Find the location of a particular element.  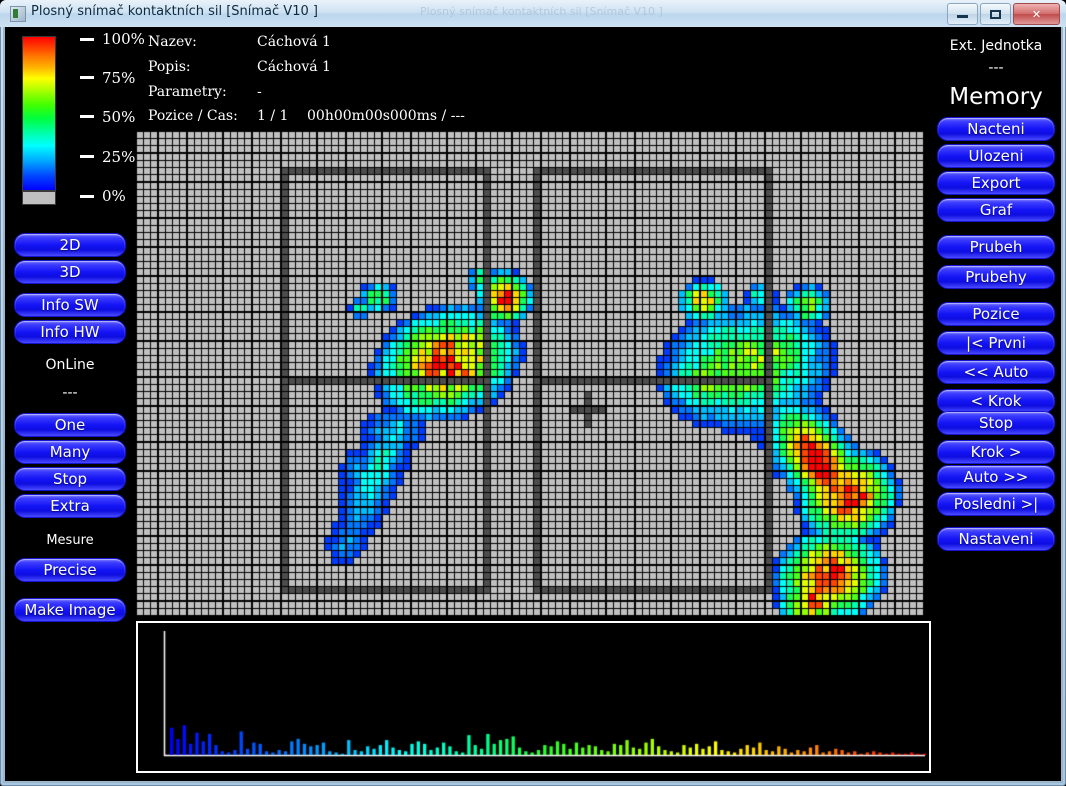

minimize-icon is located at coordinates (962, 16).